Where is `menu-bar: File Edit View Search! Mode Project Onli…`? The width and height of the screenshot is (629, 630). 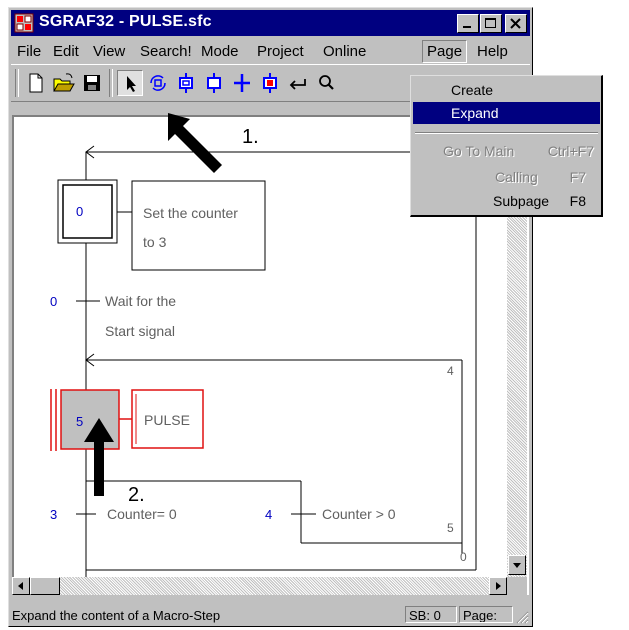 menu-bar: File Edit View Search! Mode Project Onli… is located at coordinates (270, 51).